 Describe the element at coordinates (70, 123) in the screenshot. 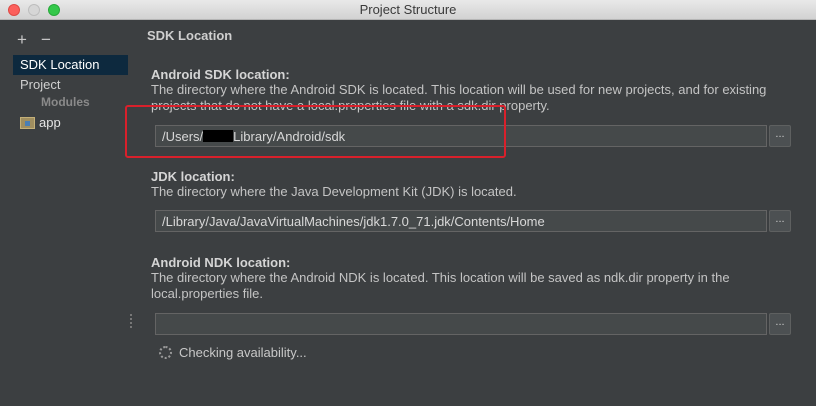

I see `sidebar-item-app: app` at that location.